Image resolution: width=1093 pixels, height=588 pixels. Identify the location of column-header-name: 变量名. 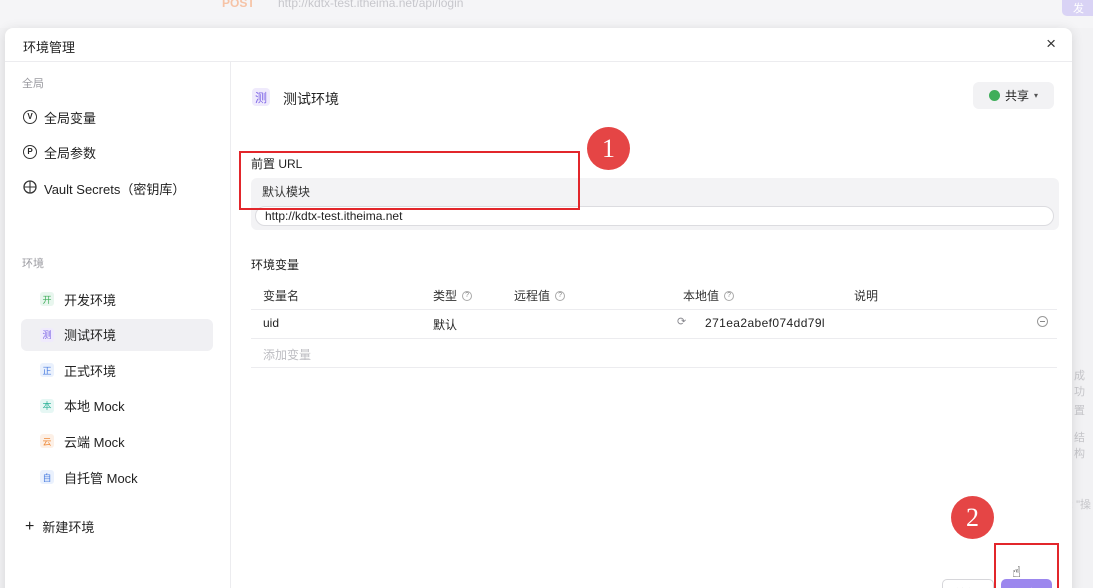
(281, 296).